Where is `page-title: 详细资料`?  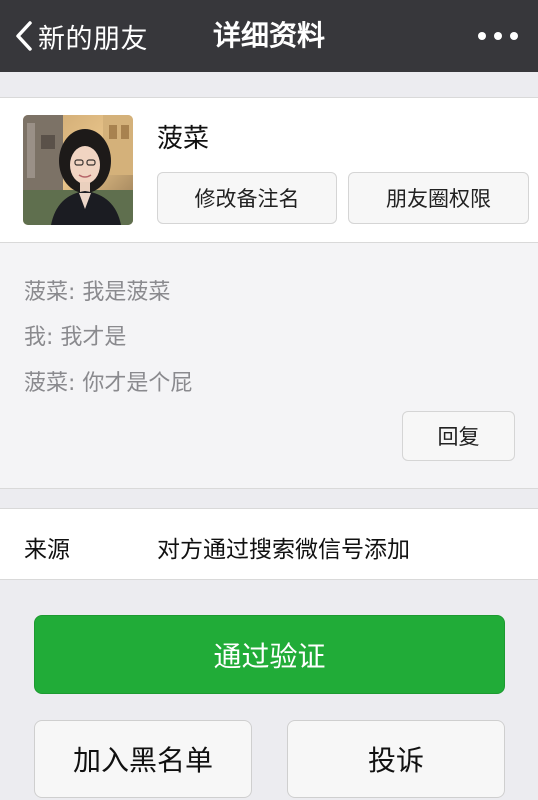
page-title: 详细资料 is located at coordinates (268, 35).